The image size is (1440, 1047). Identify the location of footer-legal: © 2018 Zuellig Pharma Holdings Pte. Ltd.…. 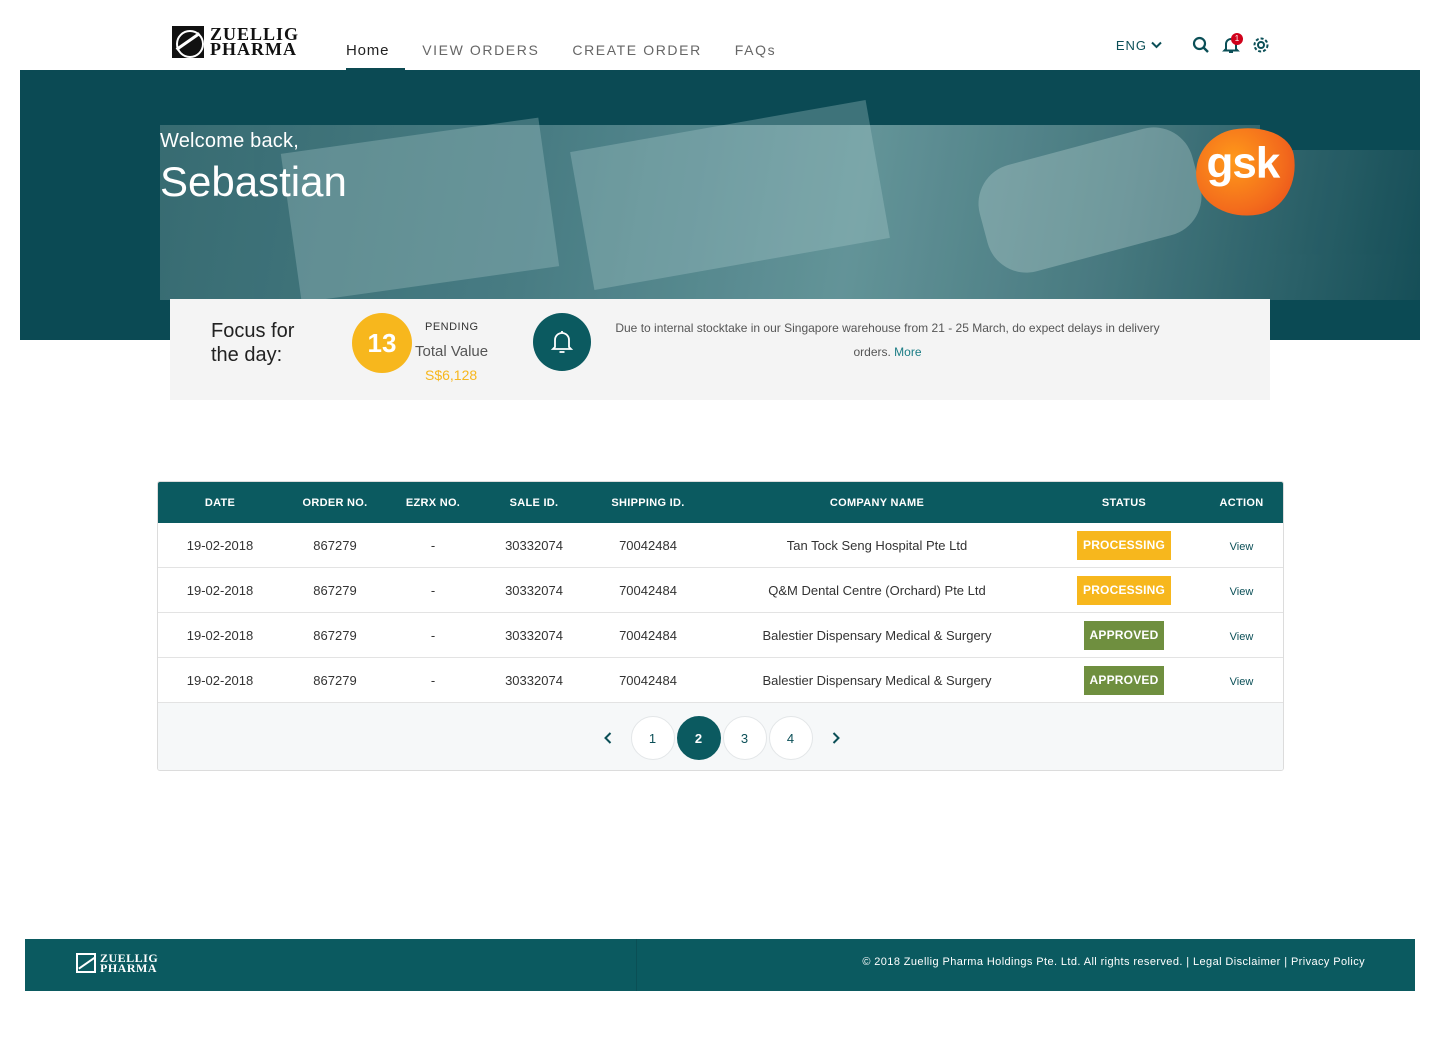
(1113, 962).